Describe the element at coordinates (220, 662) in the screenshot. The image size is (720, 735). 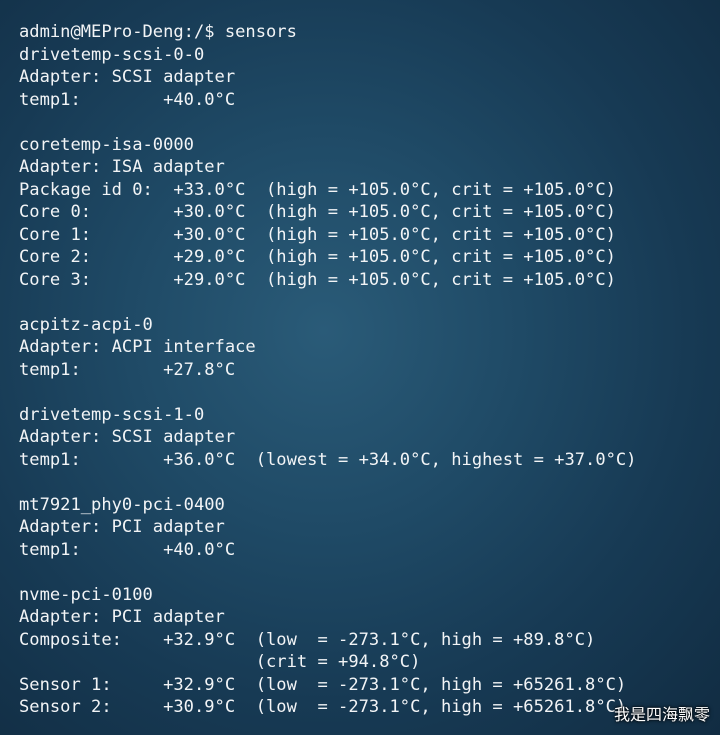
I see `terminal-line: (crit = +94.8°C)` at that location.